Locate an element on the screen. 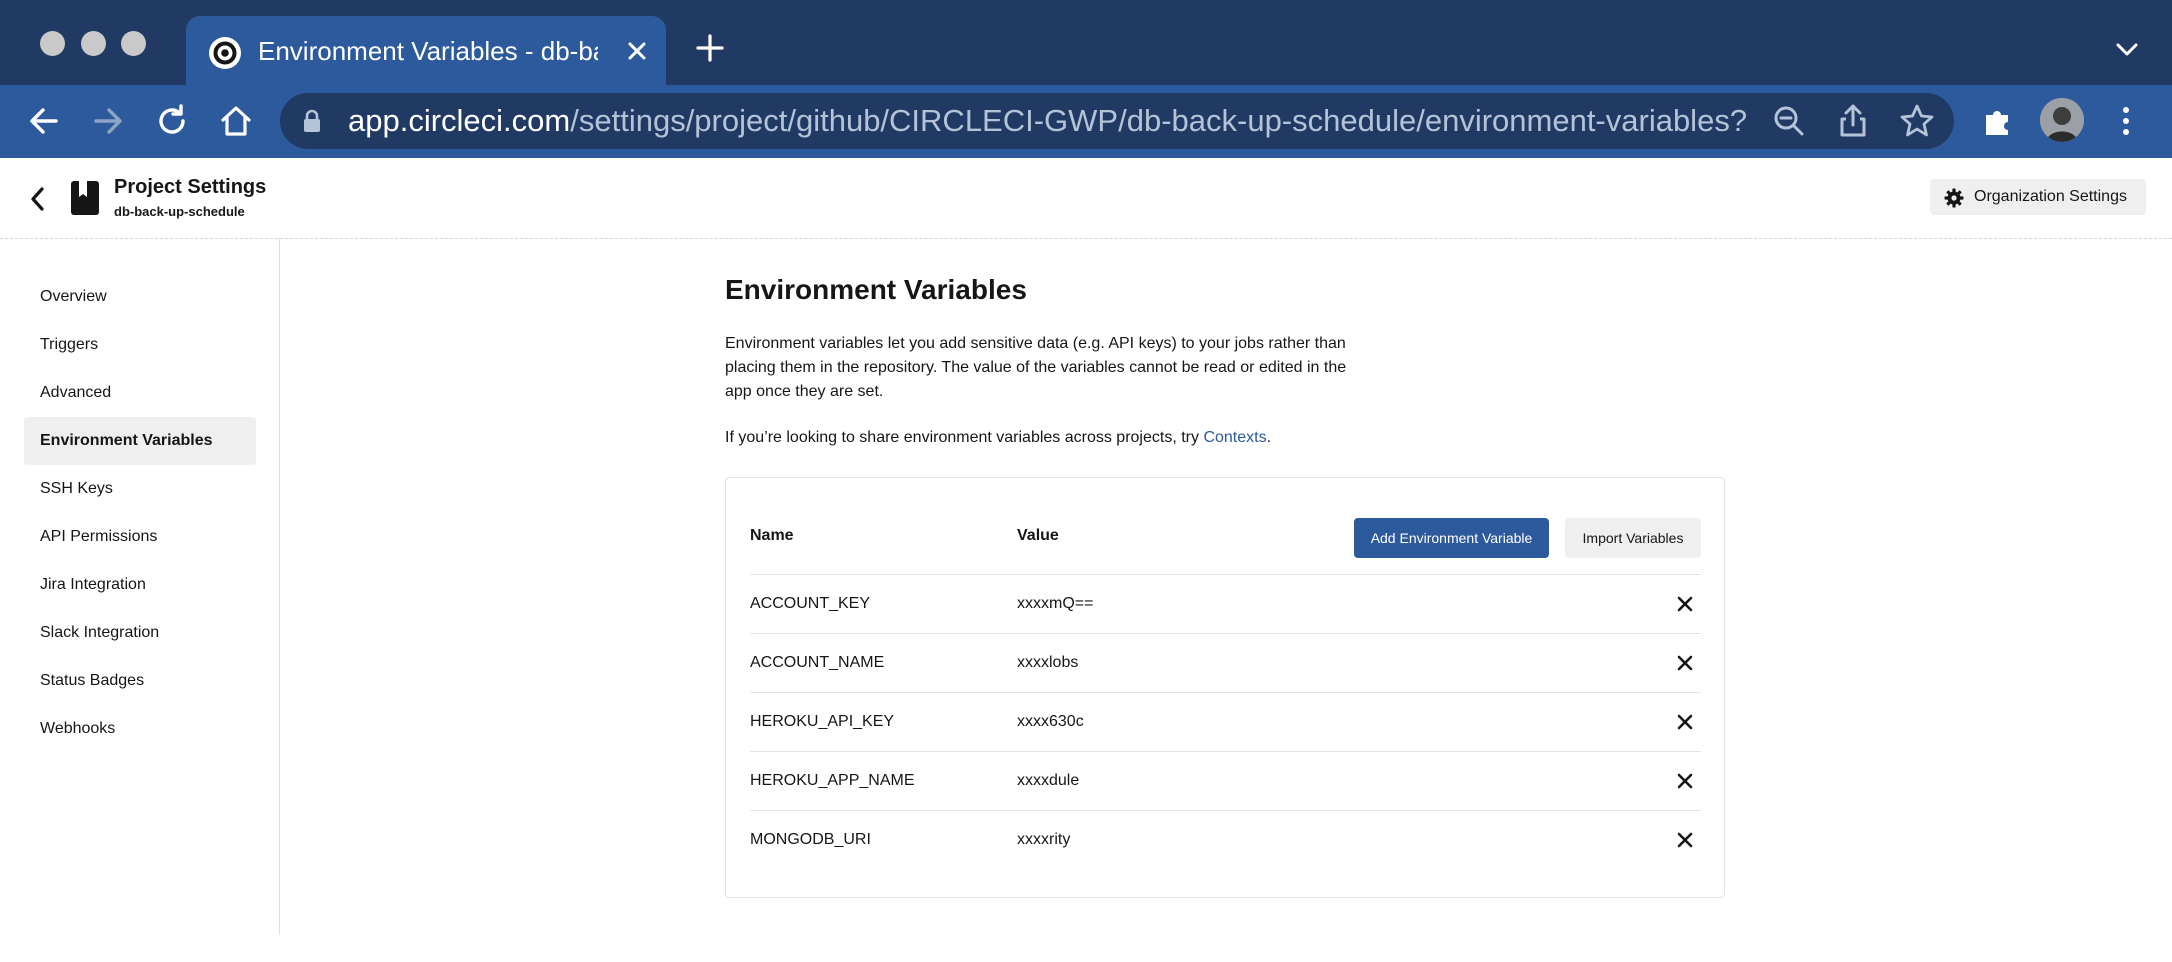 This screenshot has height=962, width=2172. url-host: app.circleci.com is located at coordinates (459, 120).